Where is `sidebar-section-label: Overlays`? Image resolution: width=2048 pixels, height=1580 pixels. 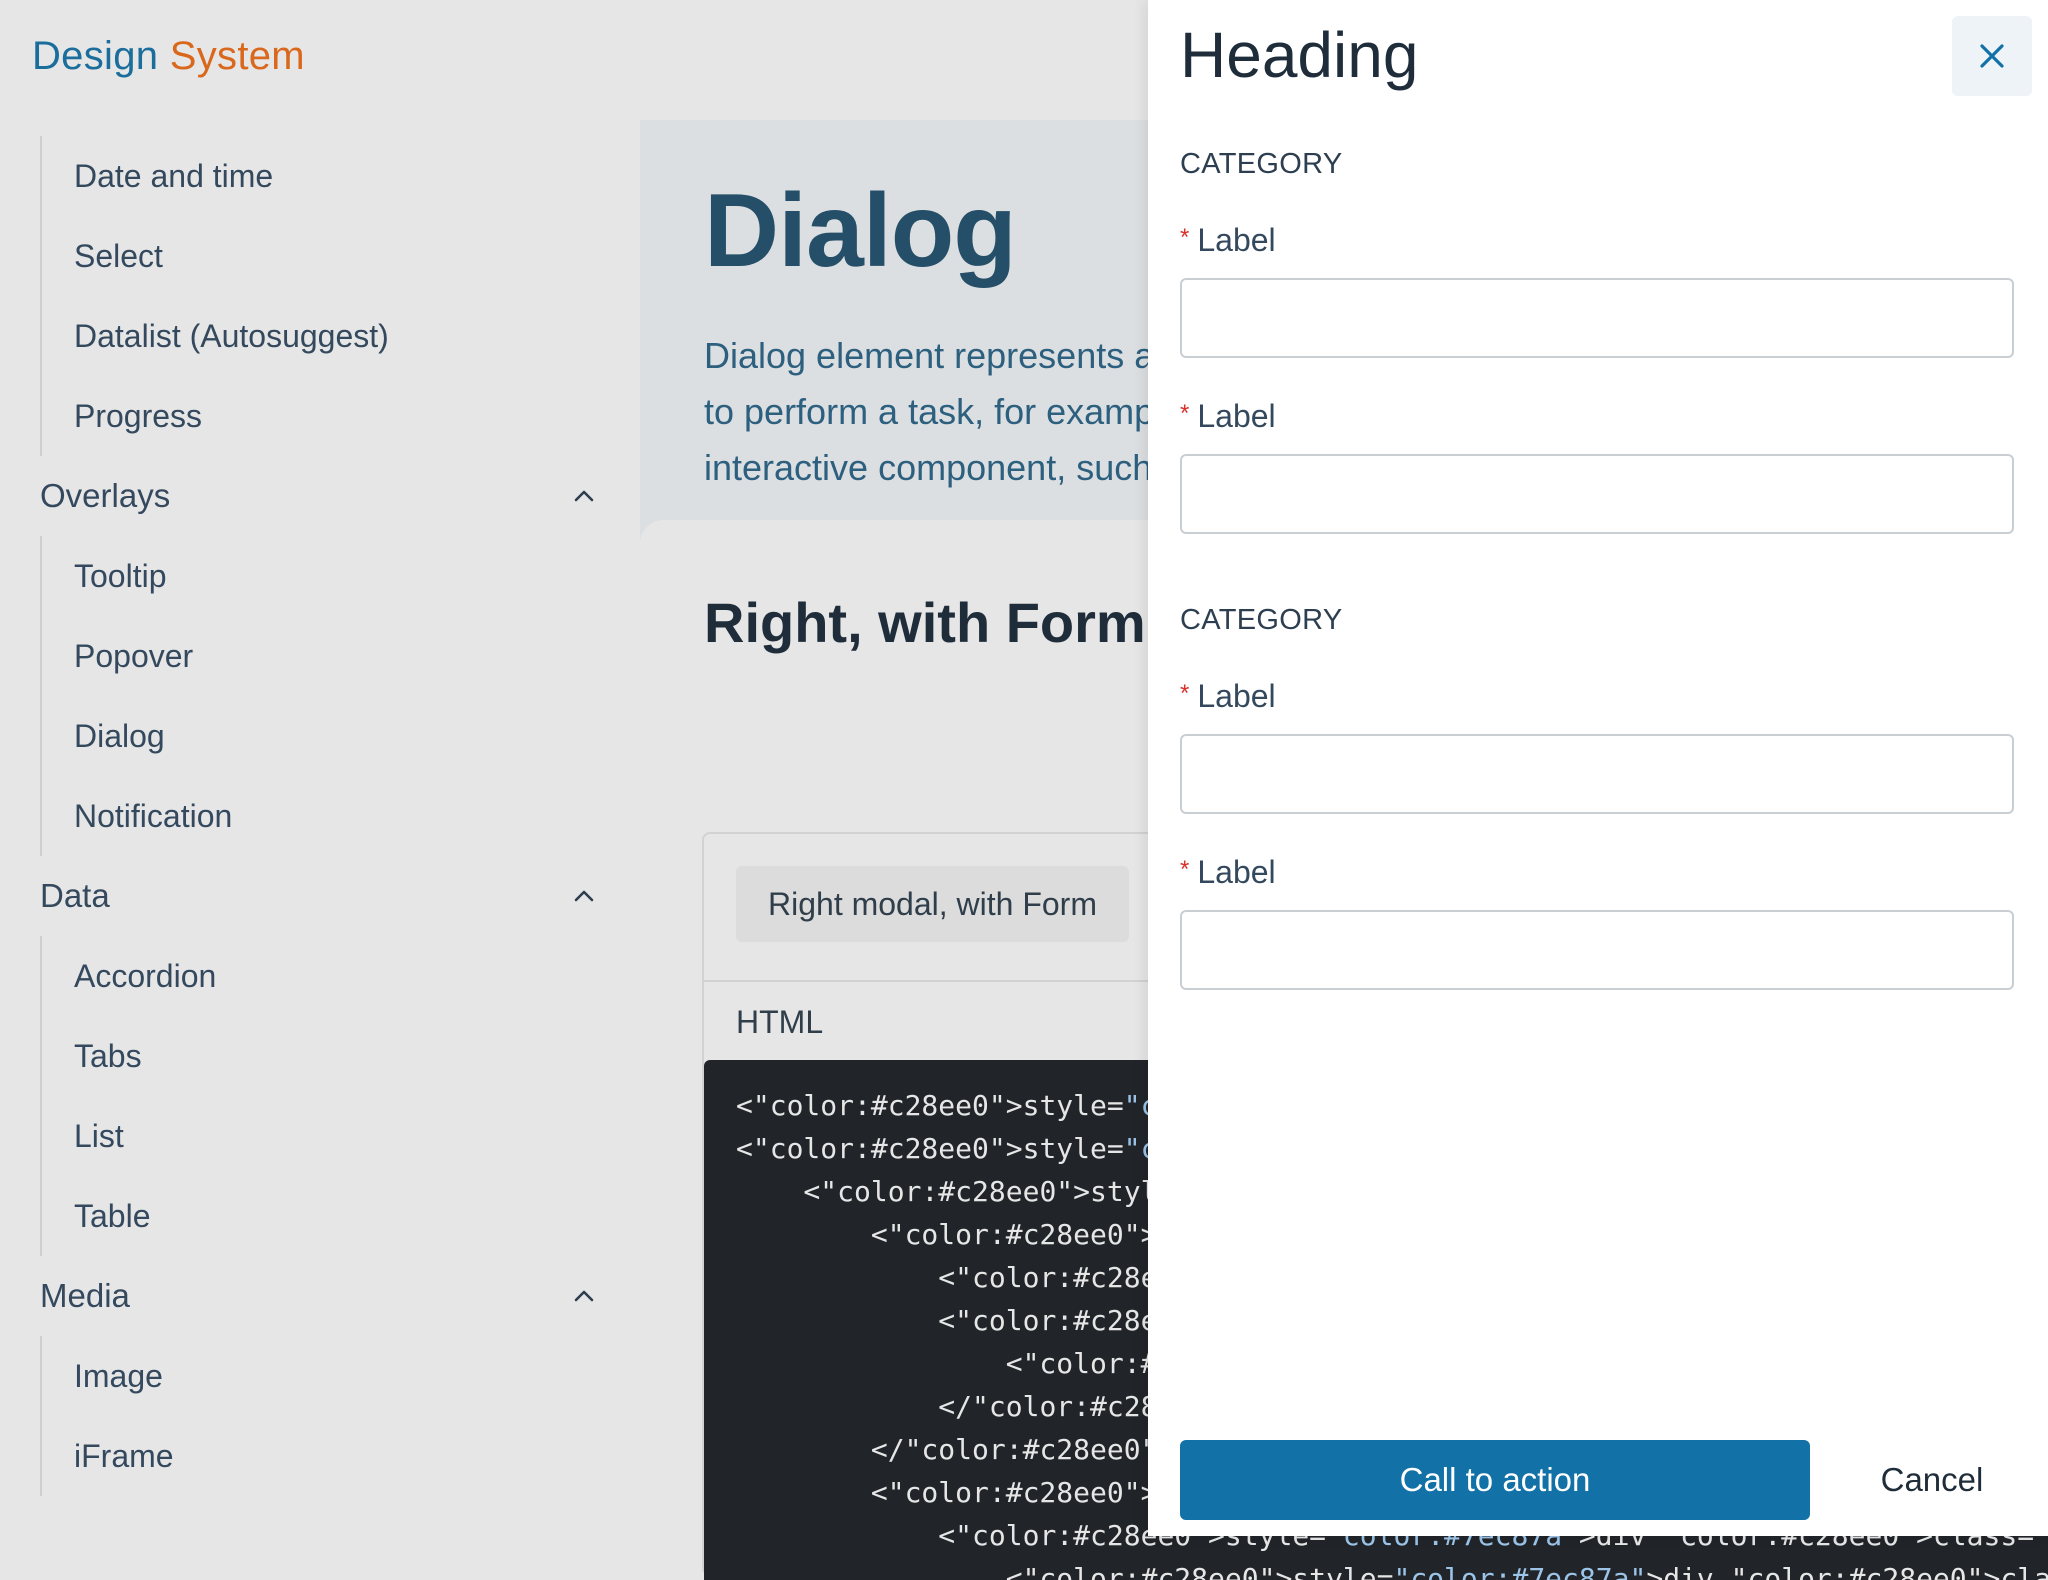 sidebar-section-label: Overlays is located at coordinates (105, 495).